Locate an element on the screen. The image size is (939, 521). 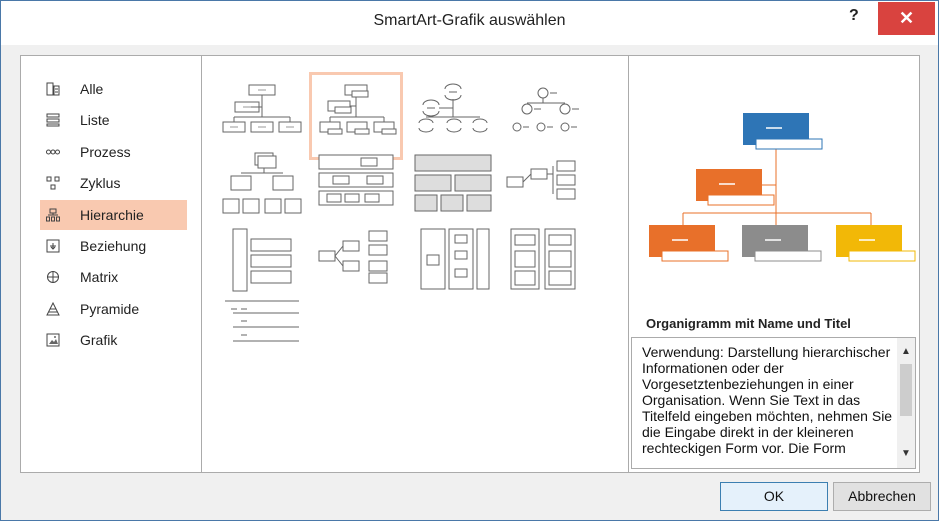
category-label: Beziehung is located at coordinates (113, 246).